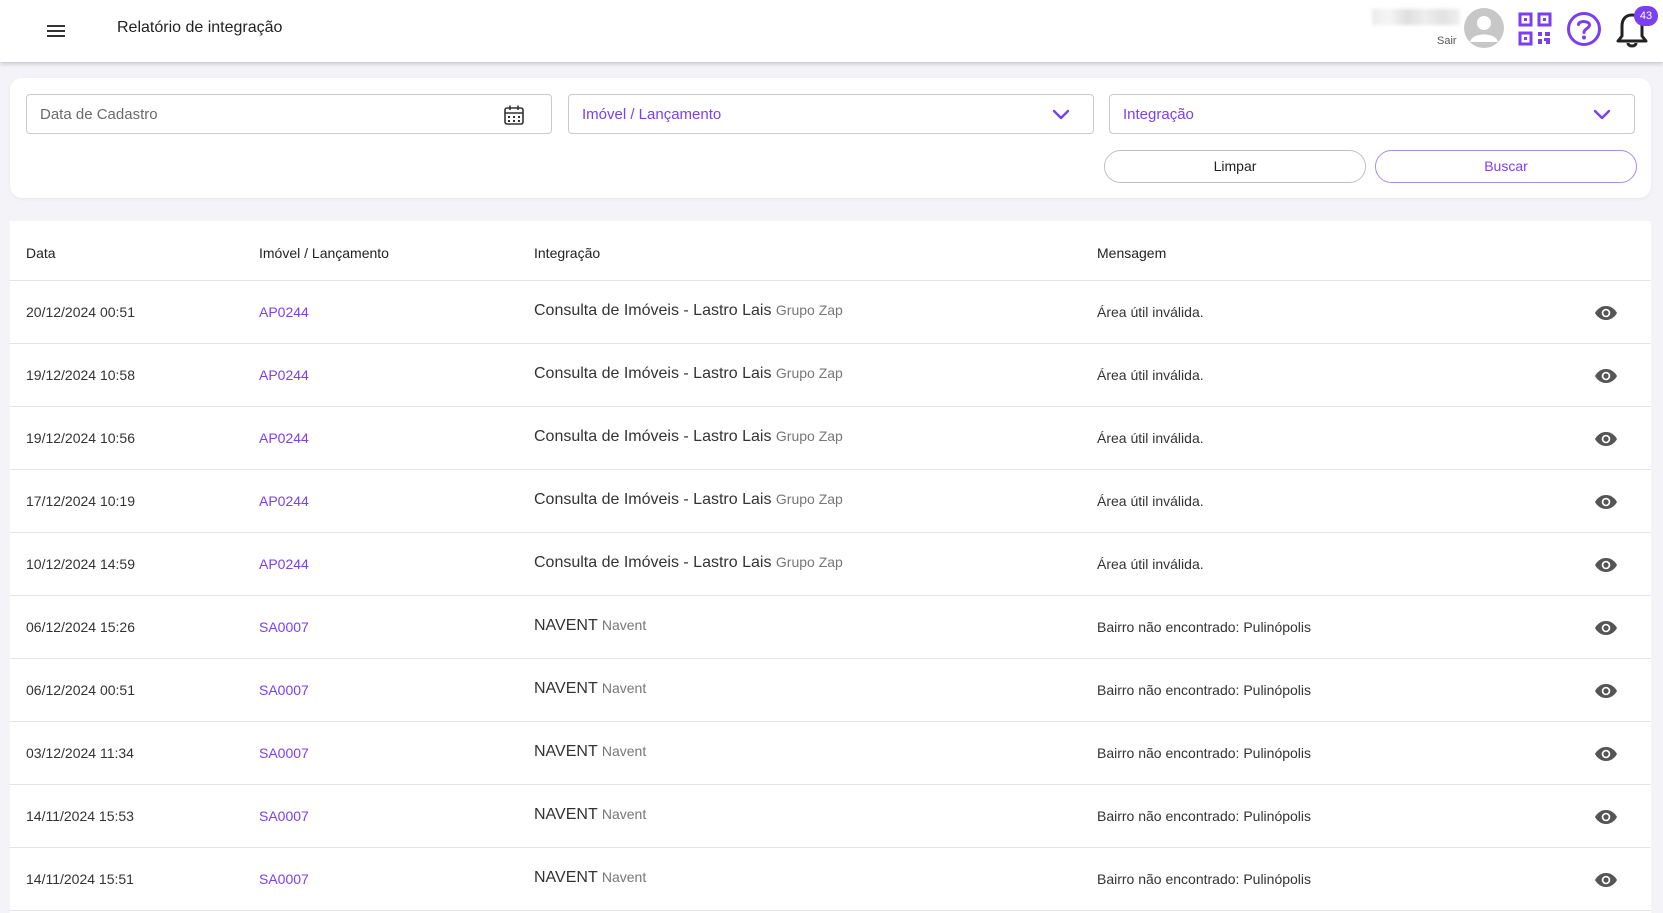  What do you see at coordinates (99, 114) in the screenshot?
I see `date-field-placeholder: Data de Cadastro` at bounding box center [99, 114].